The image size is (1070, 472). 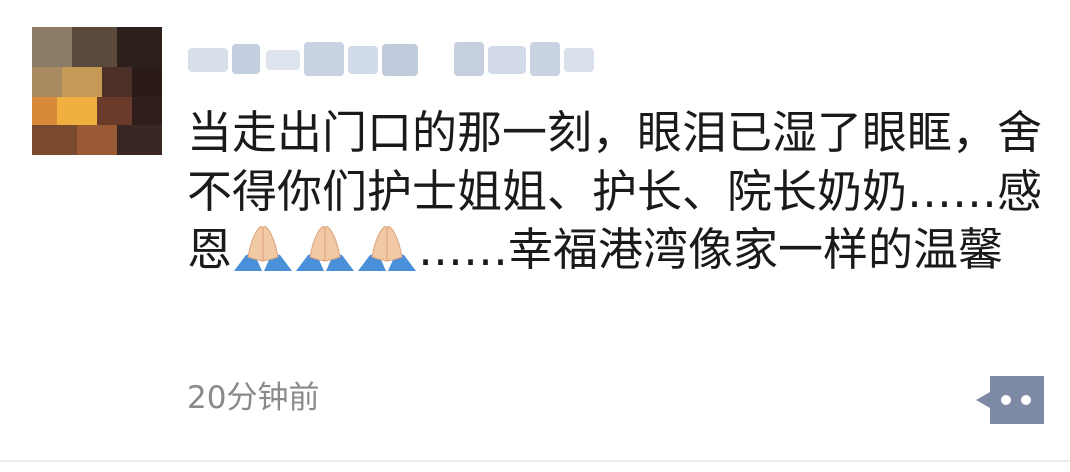 I want to click on avatar-image, so click(x=97, y=91).